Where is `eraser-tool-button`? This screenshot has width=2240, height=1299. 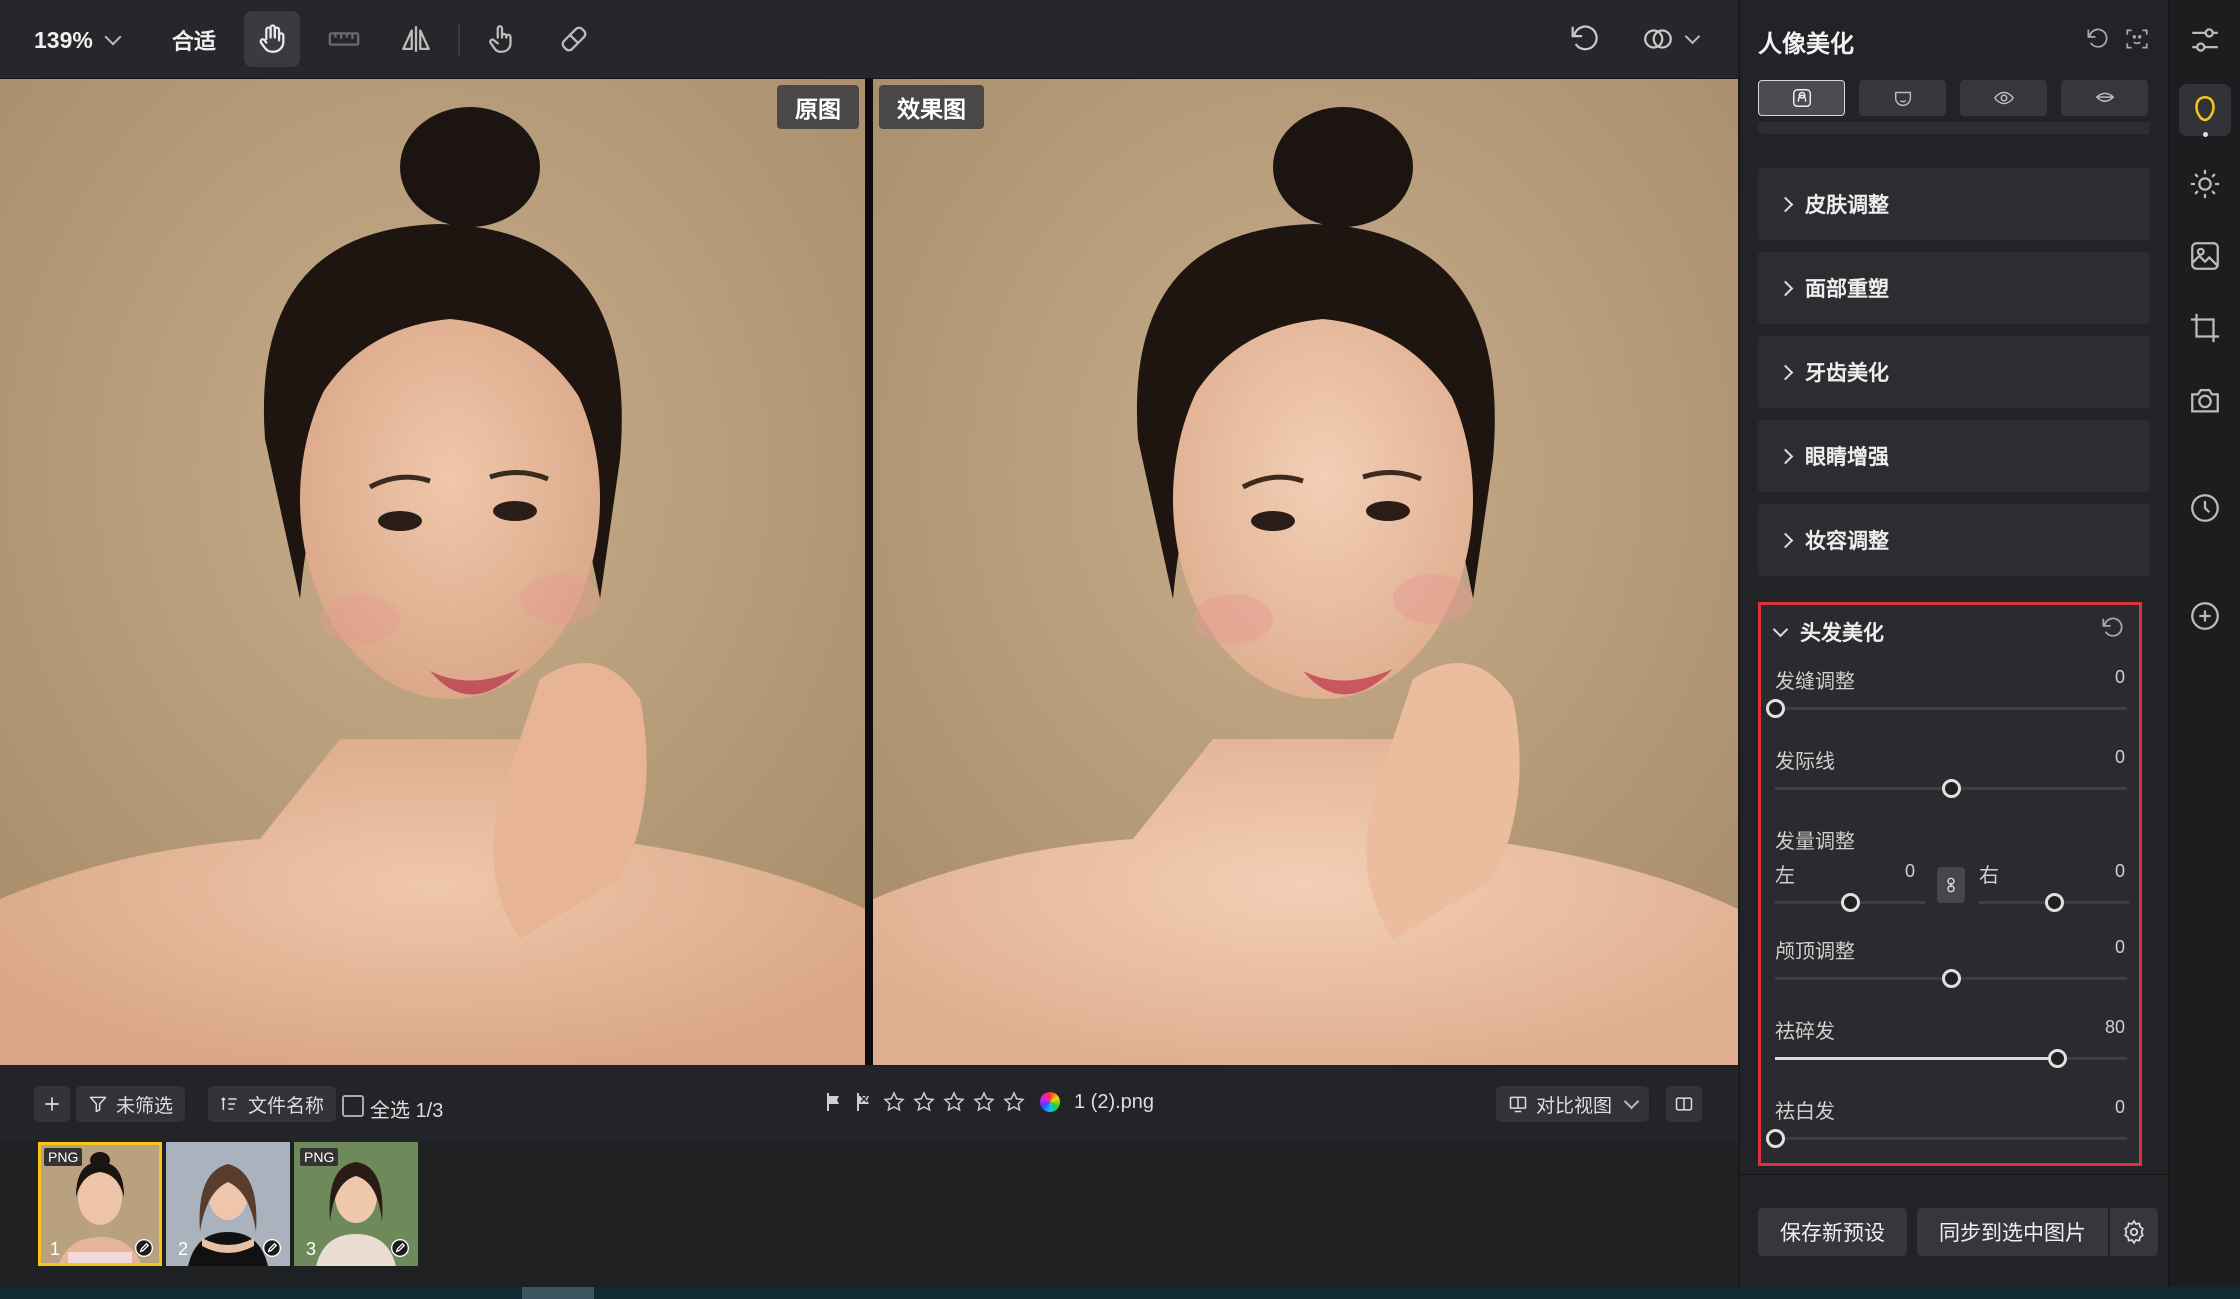 eraser-tool-button is located at coordinates (574, 39).